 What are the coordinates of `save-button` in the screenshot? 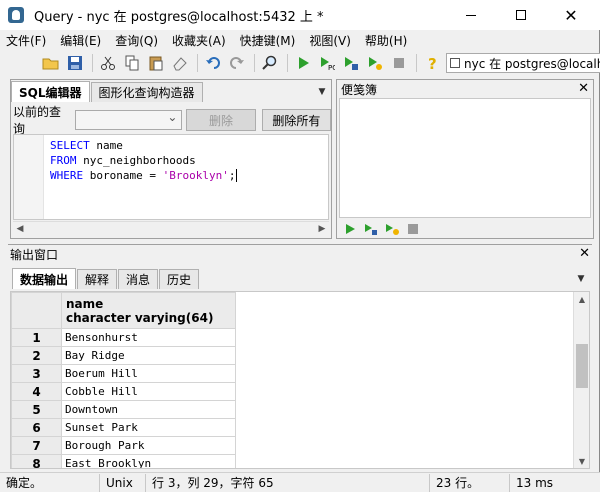 It's located at (75, 63).